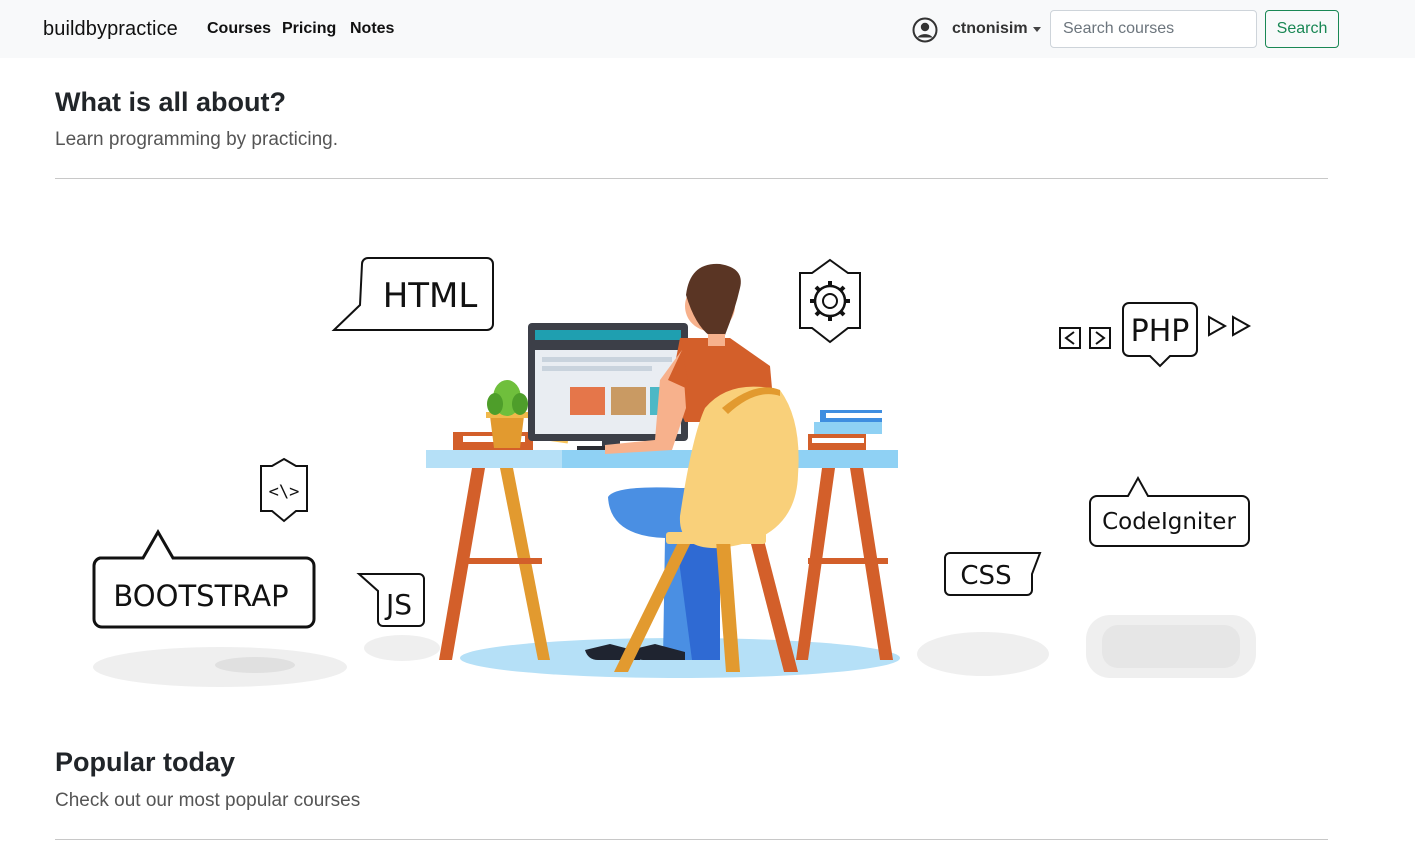 The image size is (1415, 866). I want to click on search-button: Search, so click(1302, 29).